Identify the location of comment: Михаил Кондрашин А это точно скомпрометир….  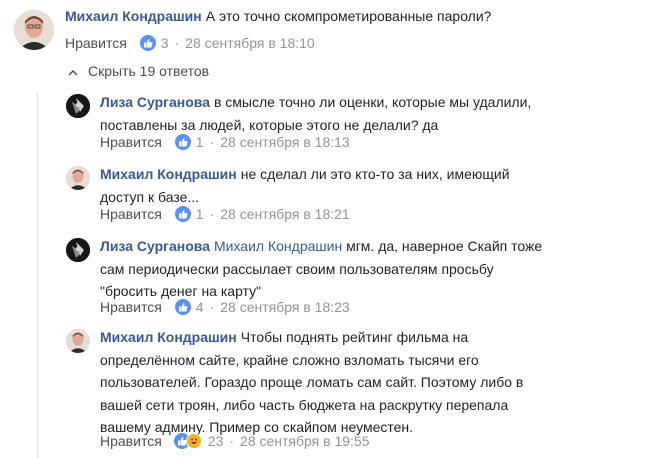
(322, 29).